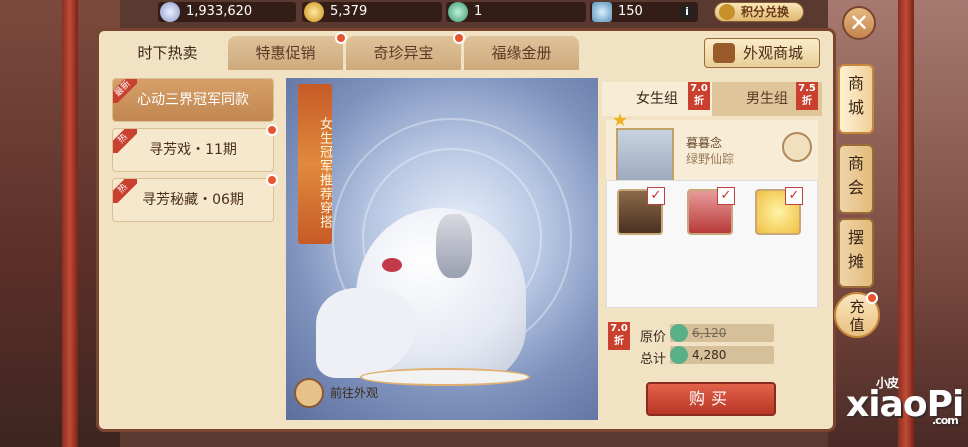 Image resolution: width=968 pixels, height=447 pixels. What do you see at coordinates (653, 359) in the screenshot?
I see `total-price-label: 总计` at bounding box center [653, 359].